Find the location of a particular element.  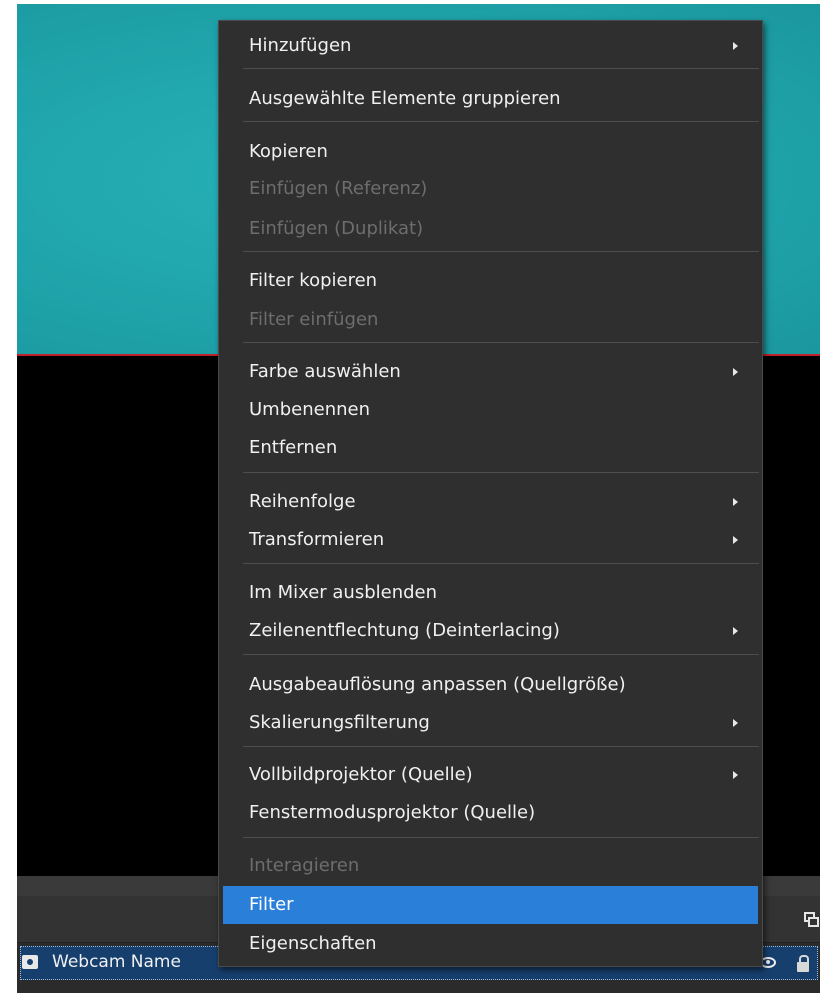

source-name: Webcam Name is located at coordinates (116, 962).